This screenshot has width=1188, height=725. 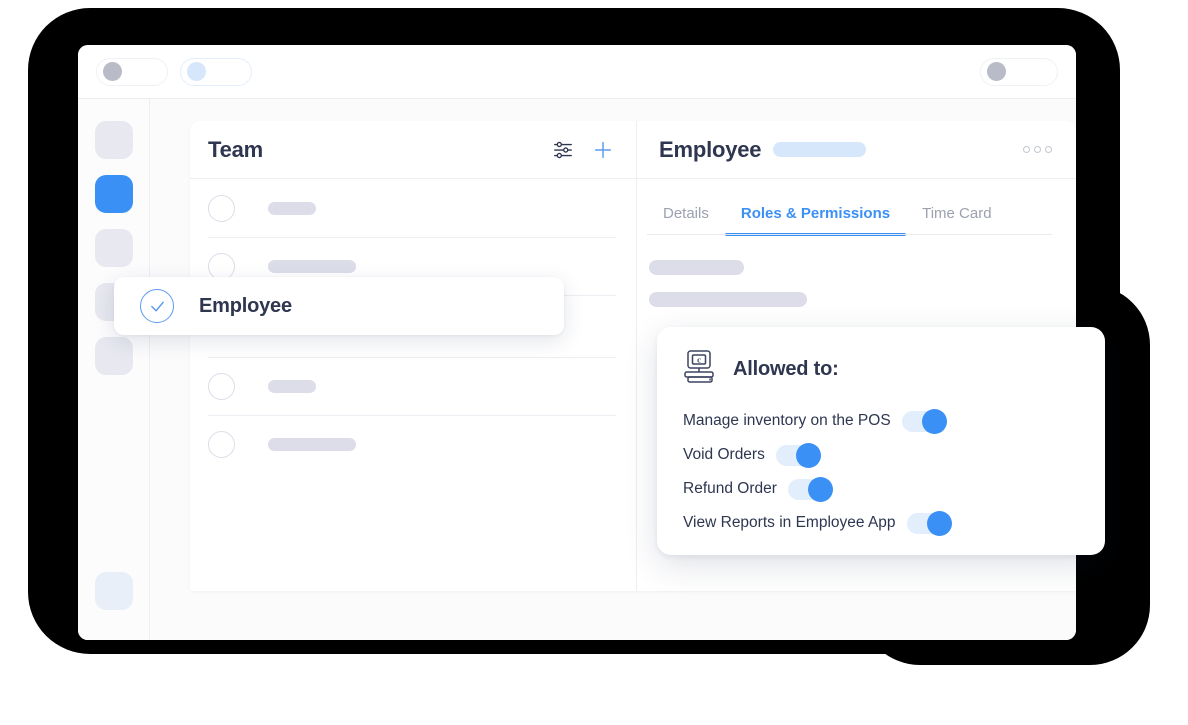 What do you see at coordinates (996, 71) in the screenshot?
I see `avatar` at bounding box center [996, 71].